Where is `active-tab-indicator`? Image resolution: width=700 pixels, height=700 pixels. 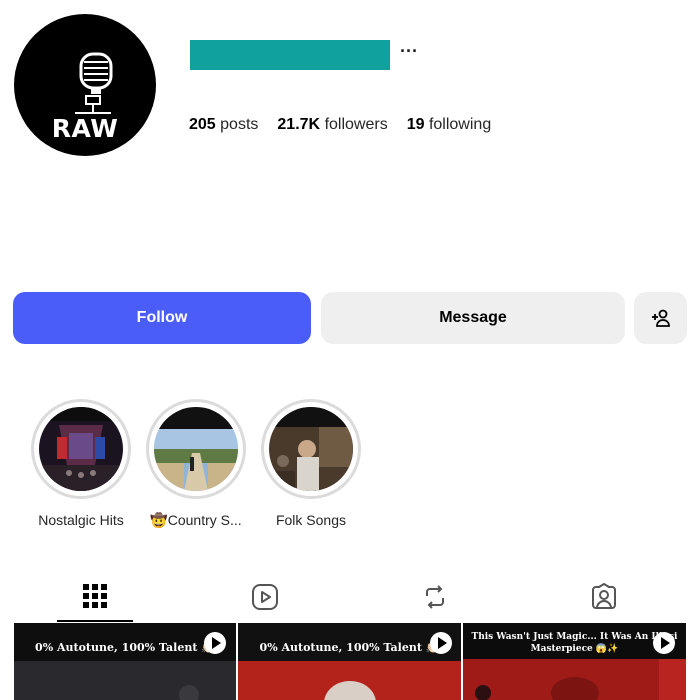 active-tab-indicator is located at coordinates (95, 621).